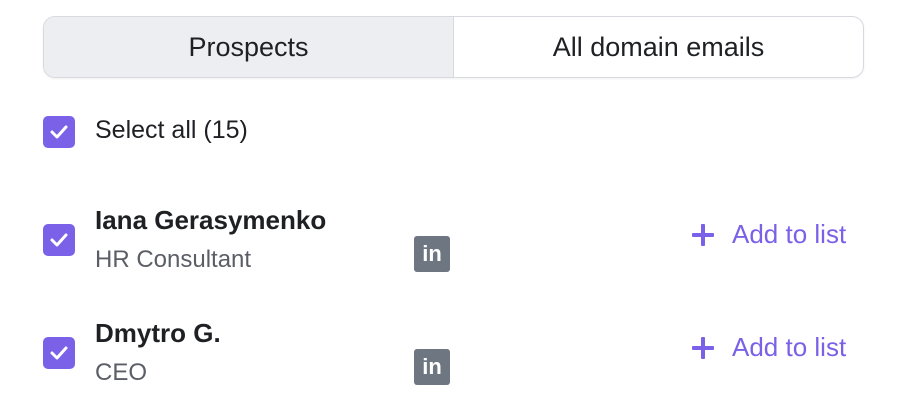  What do you see at coordinates (658, 47) in the screenshot?
I see `tab-all-domain-emails: All domain emails` at bounding box center [658, 47].